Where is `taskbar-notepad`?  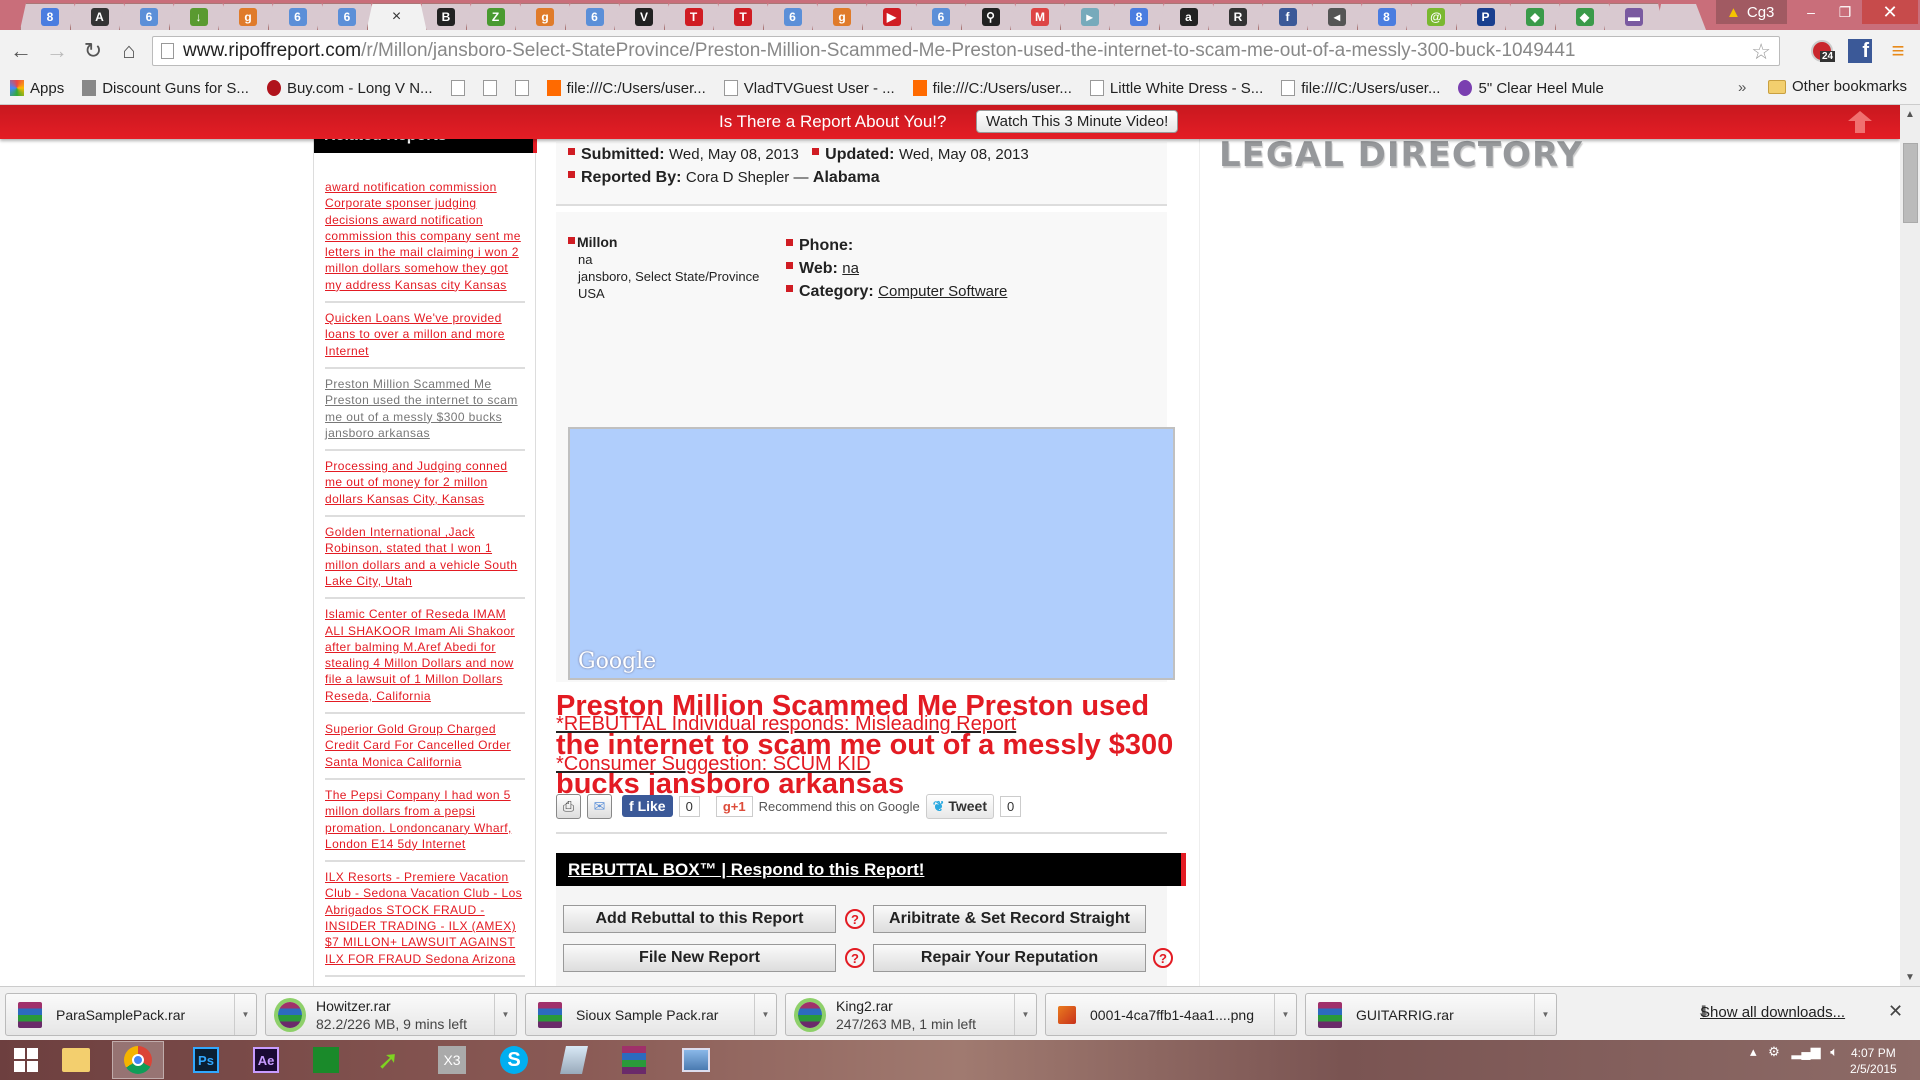 taskbar-notepad is located at coordinates (574, 1060).